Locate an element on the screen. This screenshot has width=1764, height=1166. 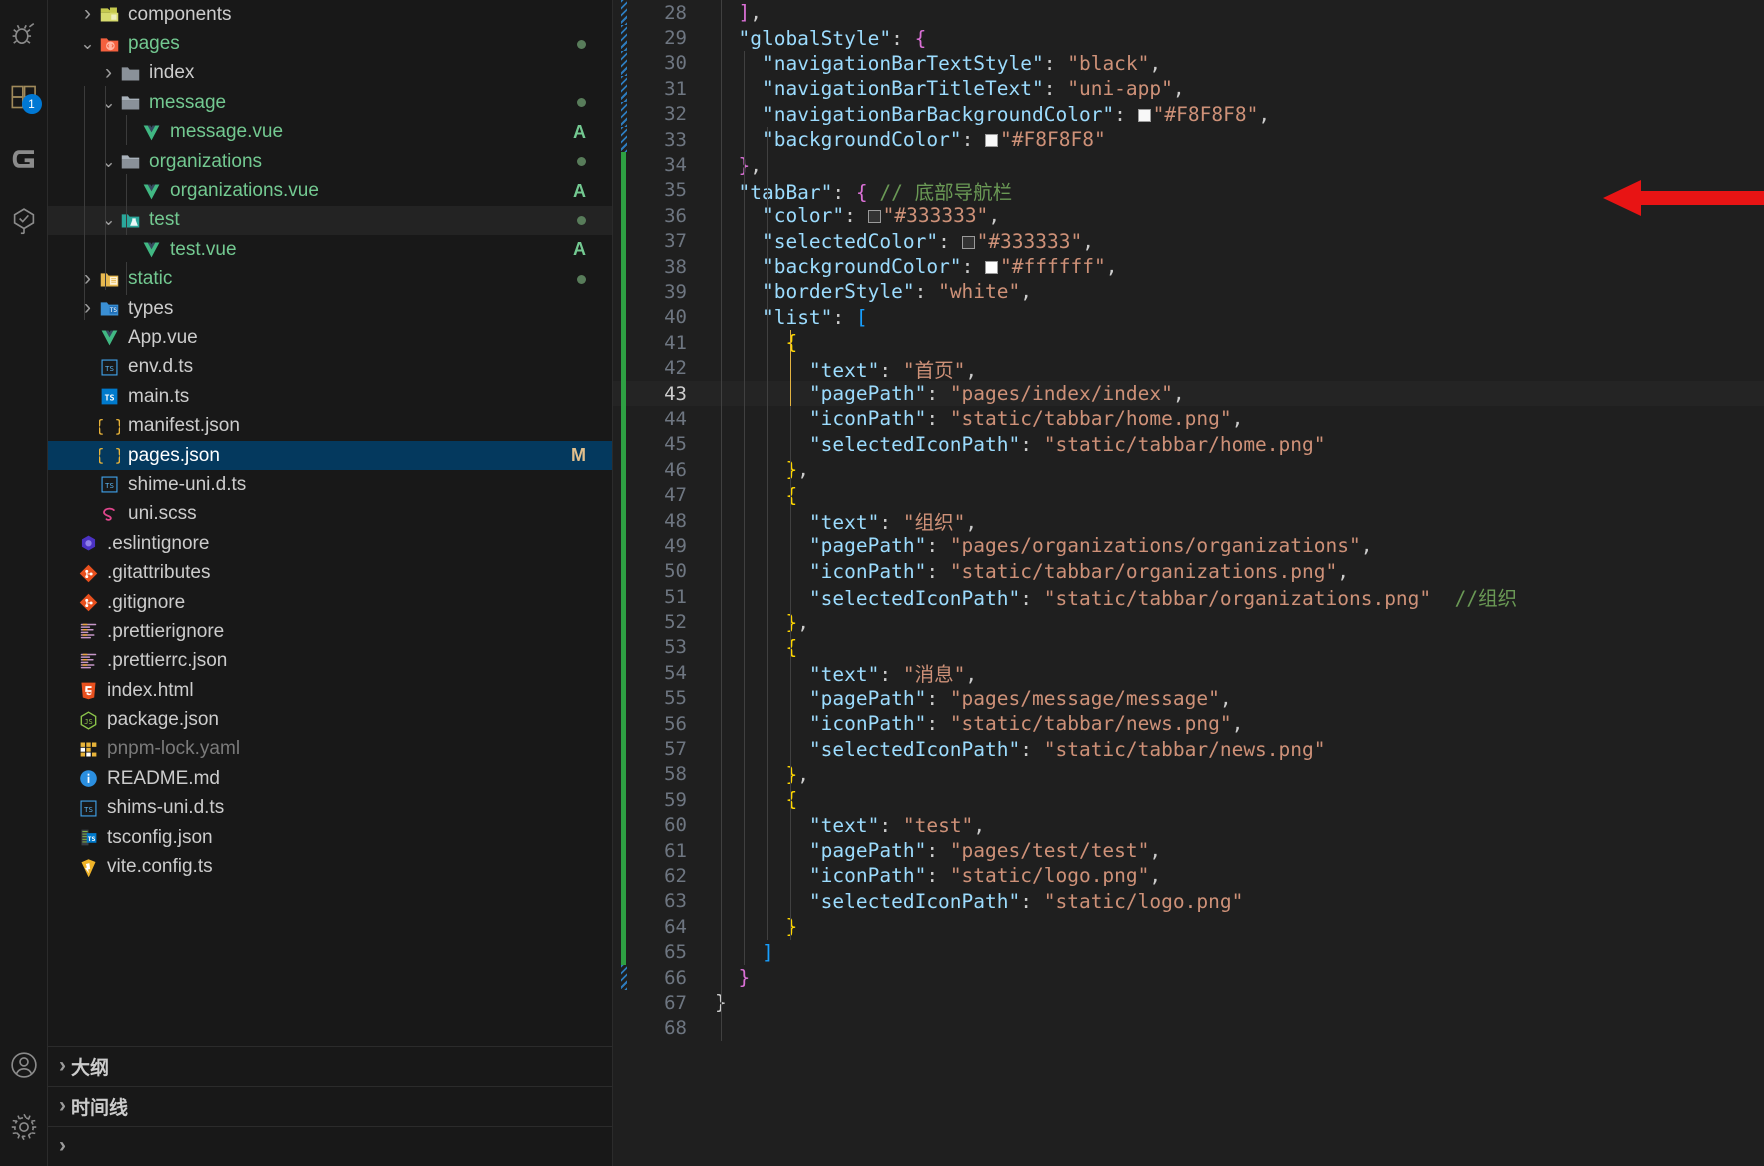
code-line: 35 "tabBar": { // 底部导航栏 is located at coordinates (1188, 190).